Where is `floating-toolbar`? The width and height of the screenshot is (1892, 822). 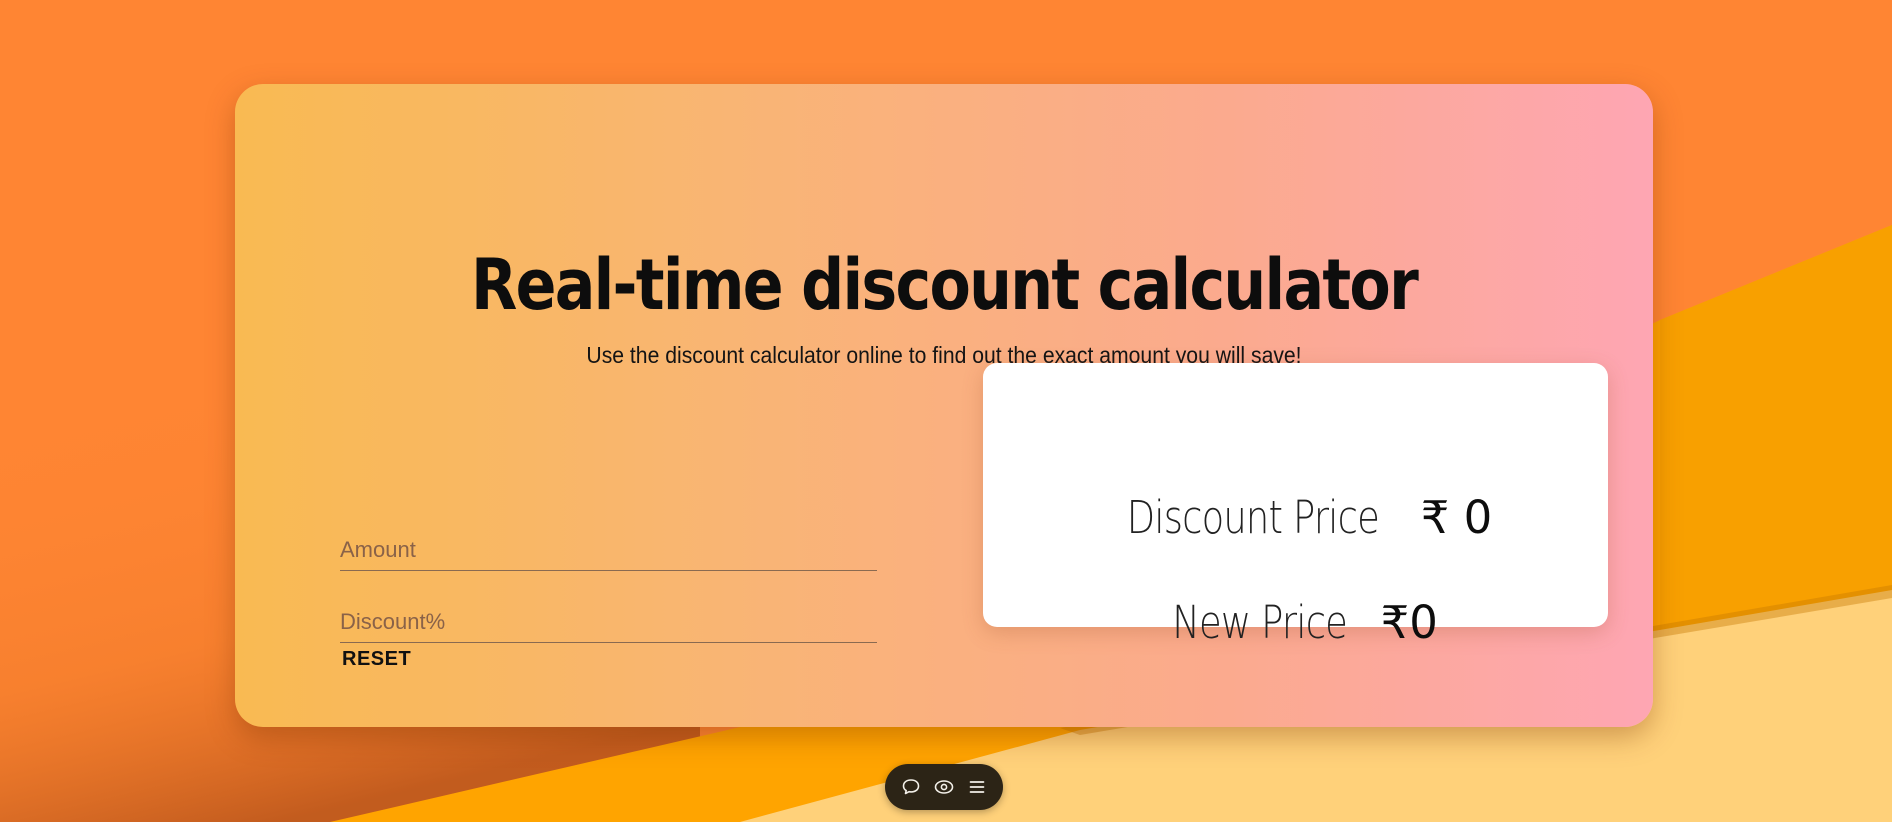 floating-toolbar is located at coordinates (944, 787).